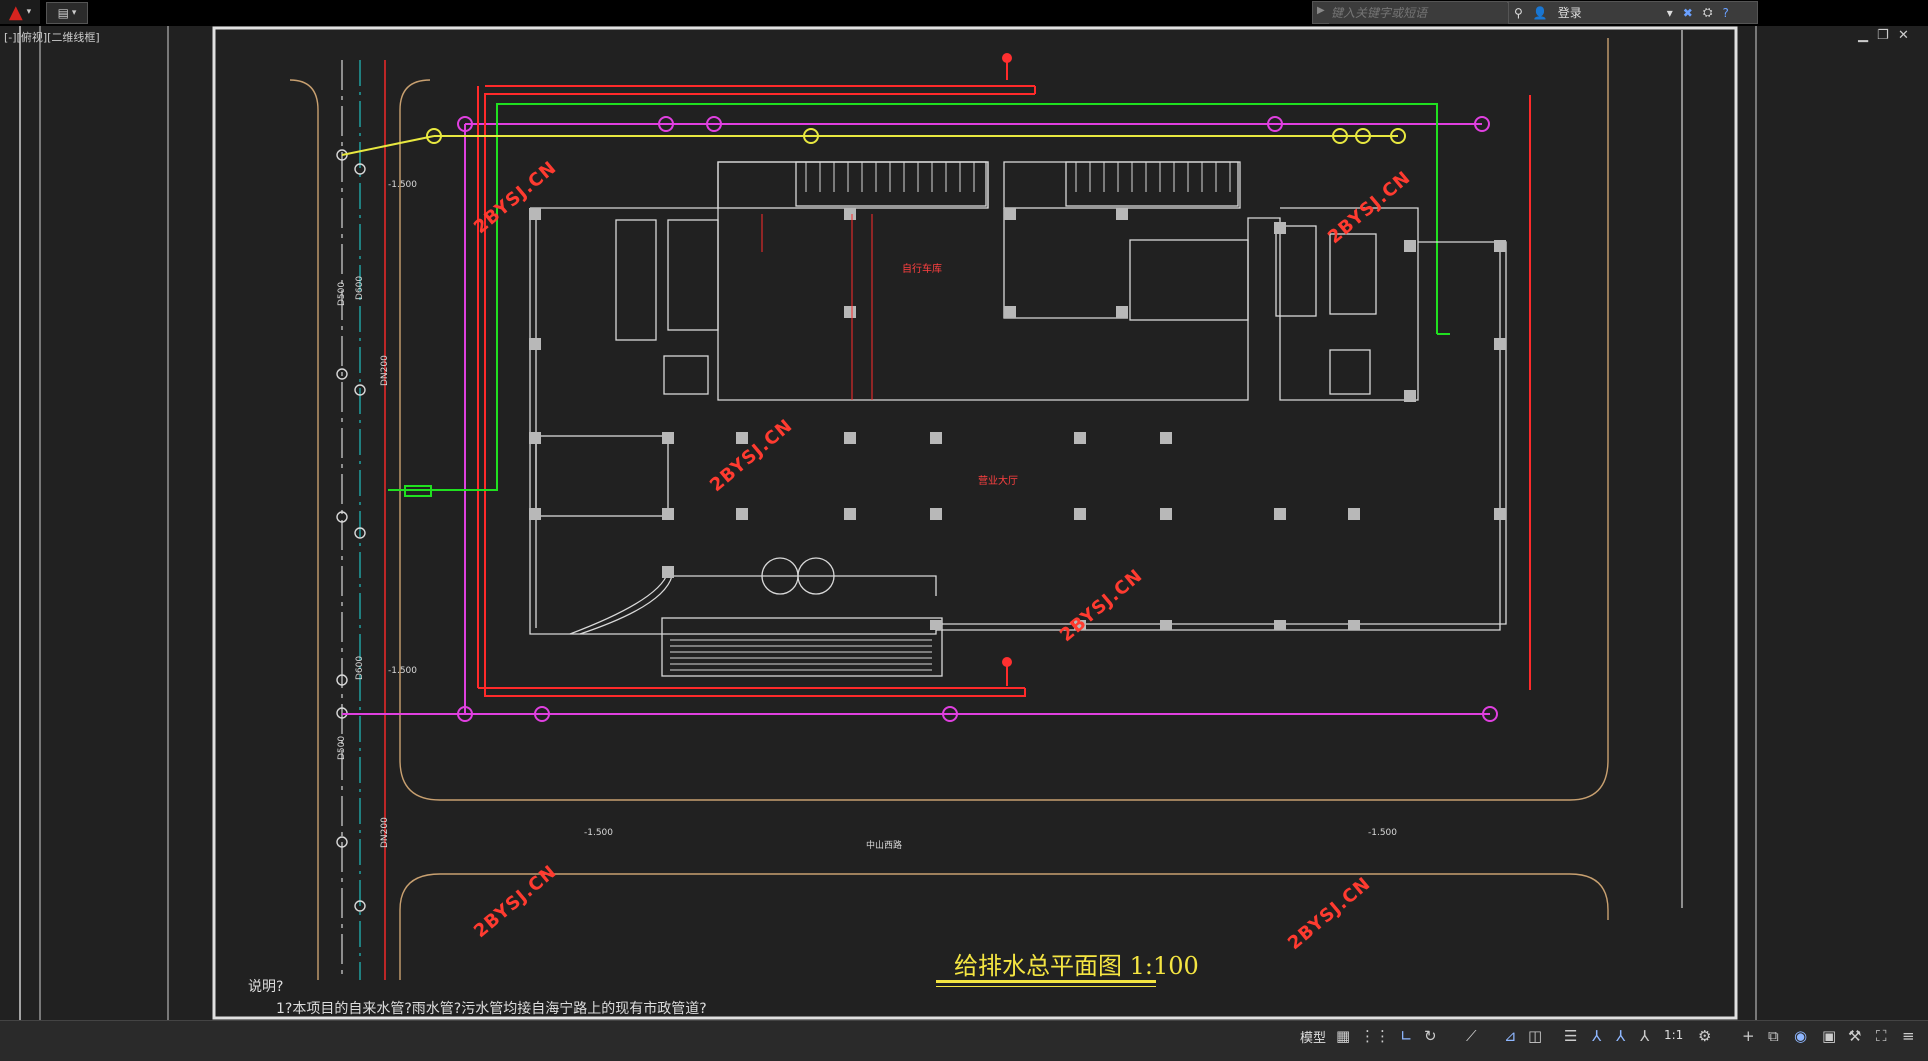 This screenshot has height=1061, width=1928. Describe the element at coordinates (964, 13) in the screenshot. I see `title-bar: ▲▾ ▤▾ ▶ ⚲ 👤 登录 ▾ ✖ ⛭ ?` at that location.